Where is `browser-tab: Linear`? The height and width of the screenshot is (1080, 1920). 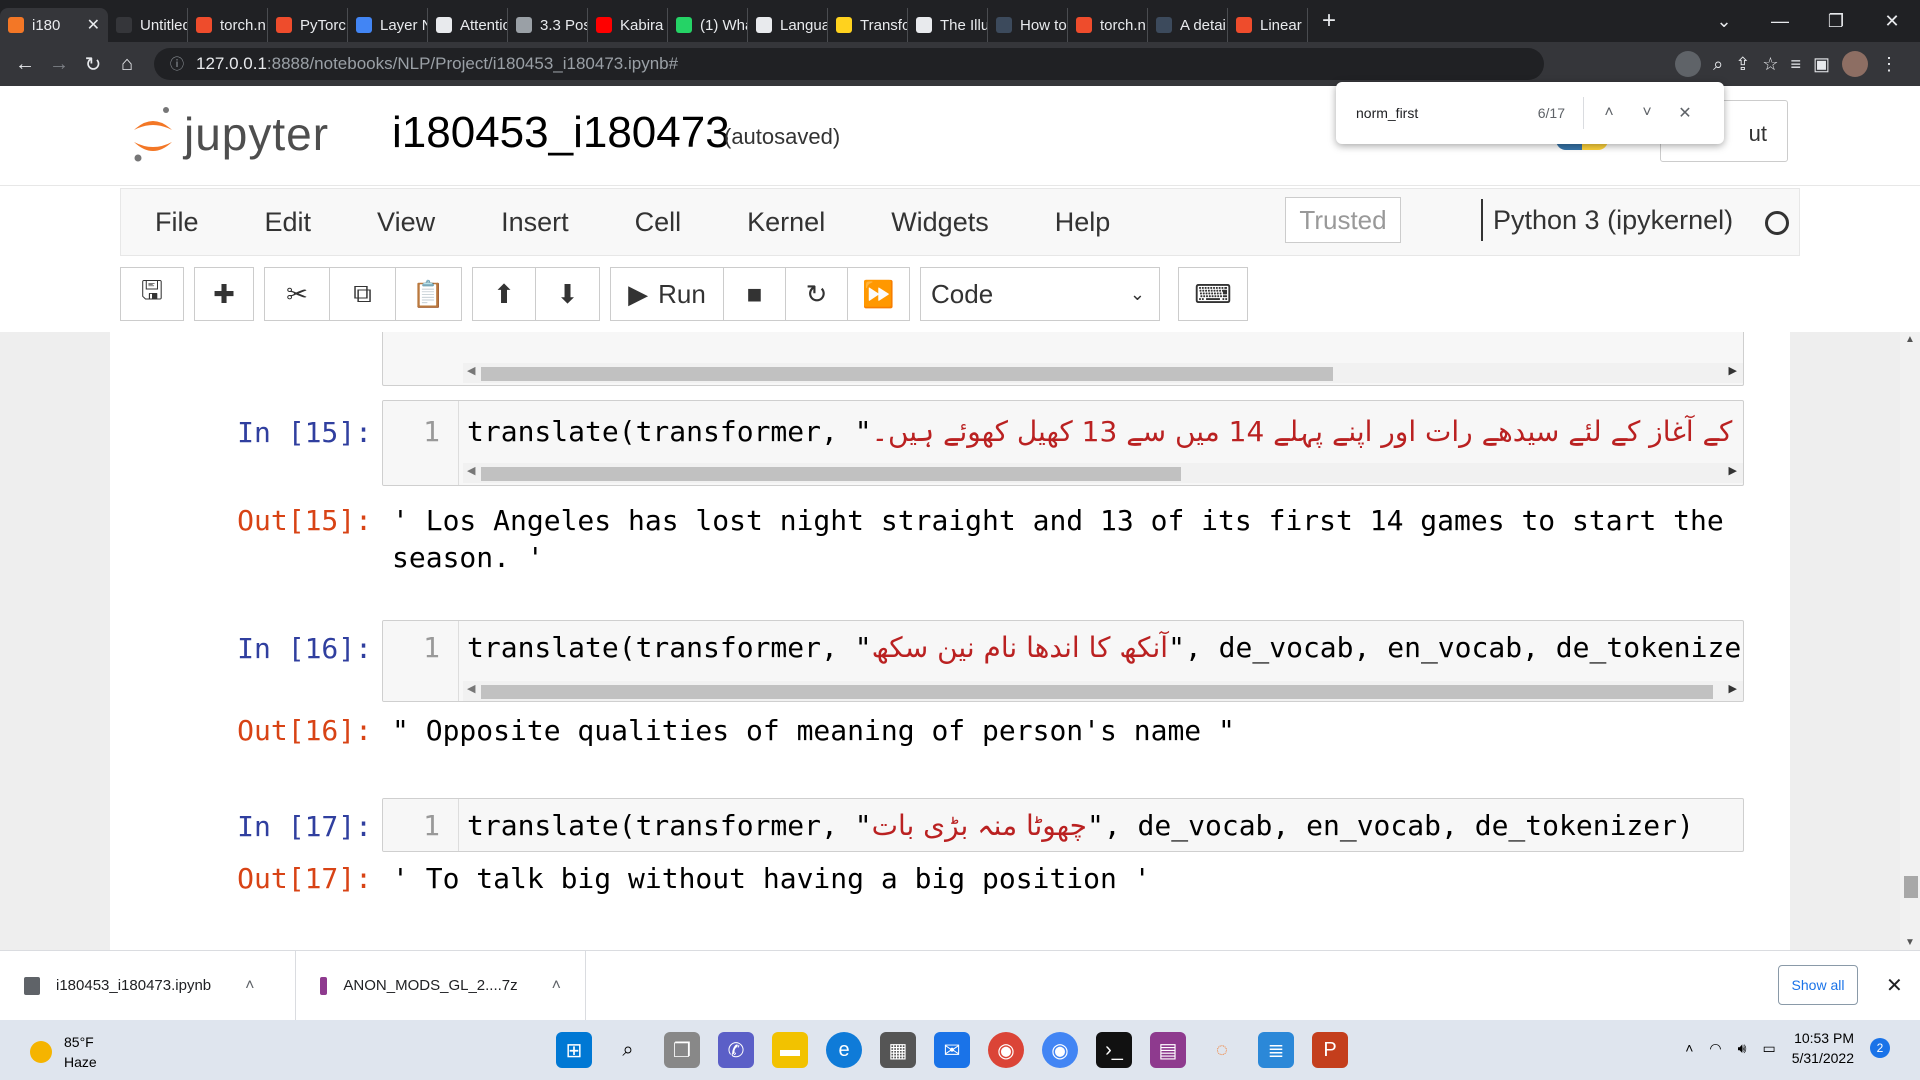
browser-tab: Linear is located at coordinates (1268, 25).